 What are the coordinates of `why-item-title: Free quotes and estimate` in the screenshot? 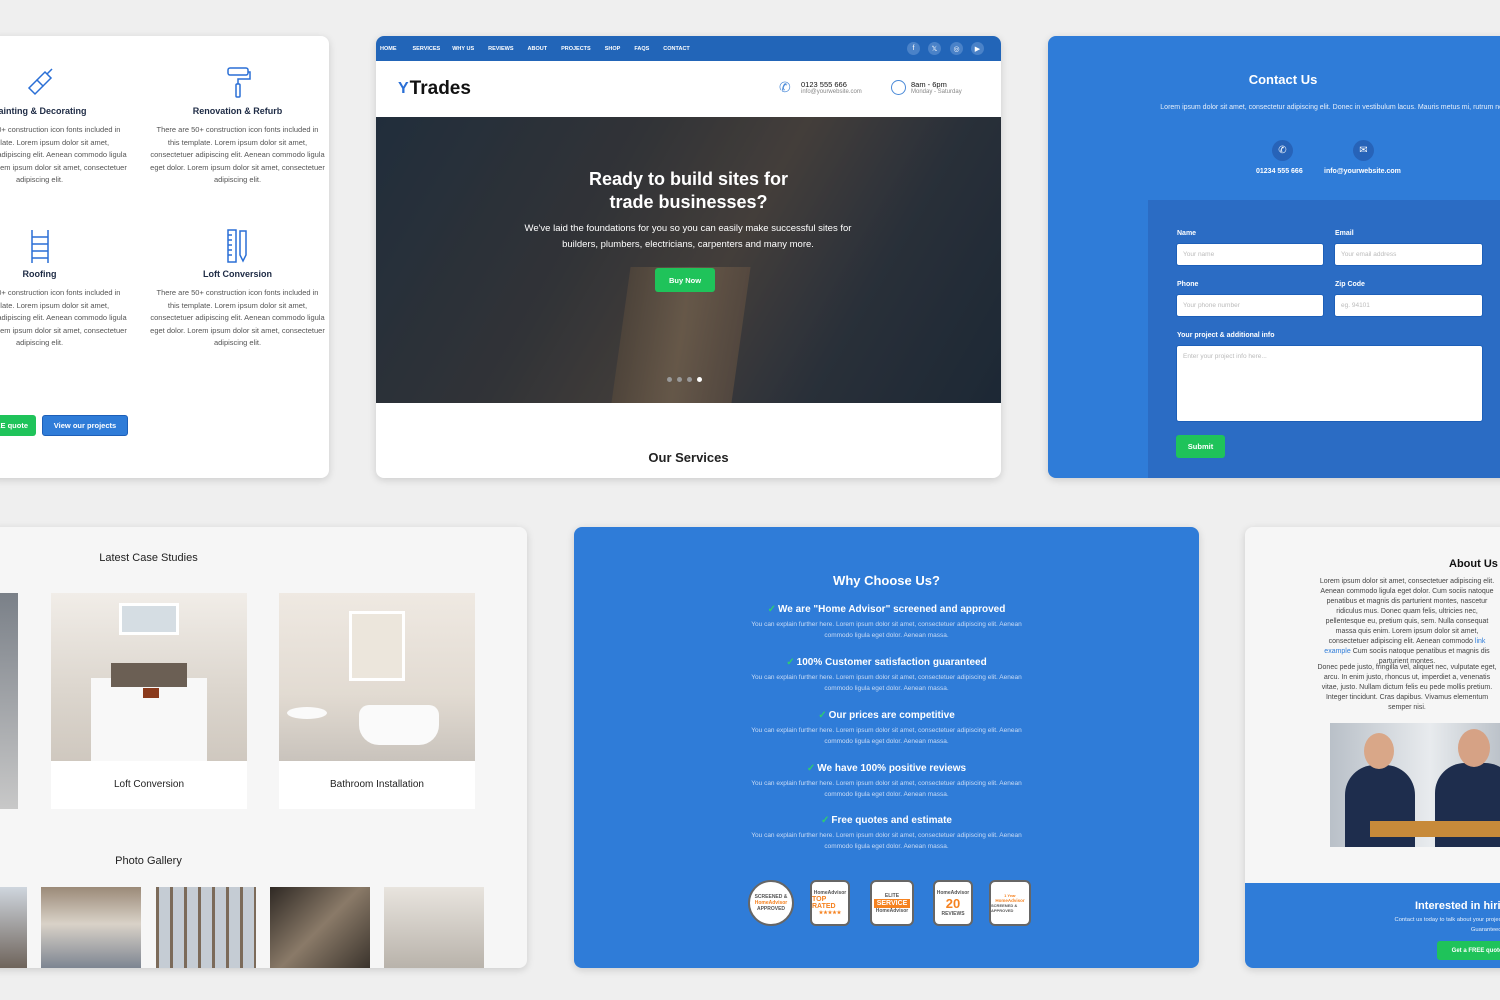 It's located at (891, 820).